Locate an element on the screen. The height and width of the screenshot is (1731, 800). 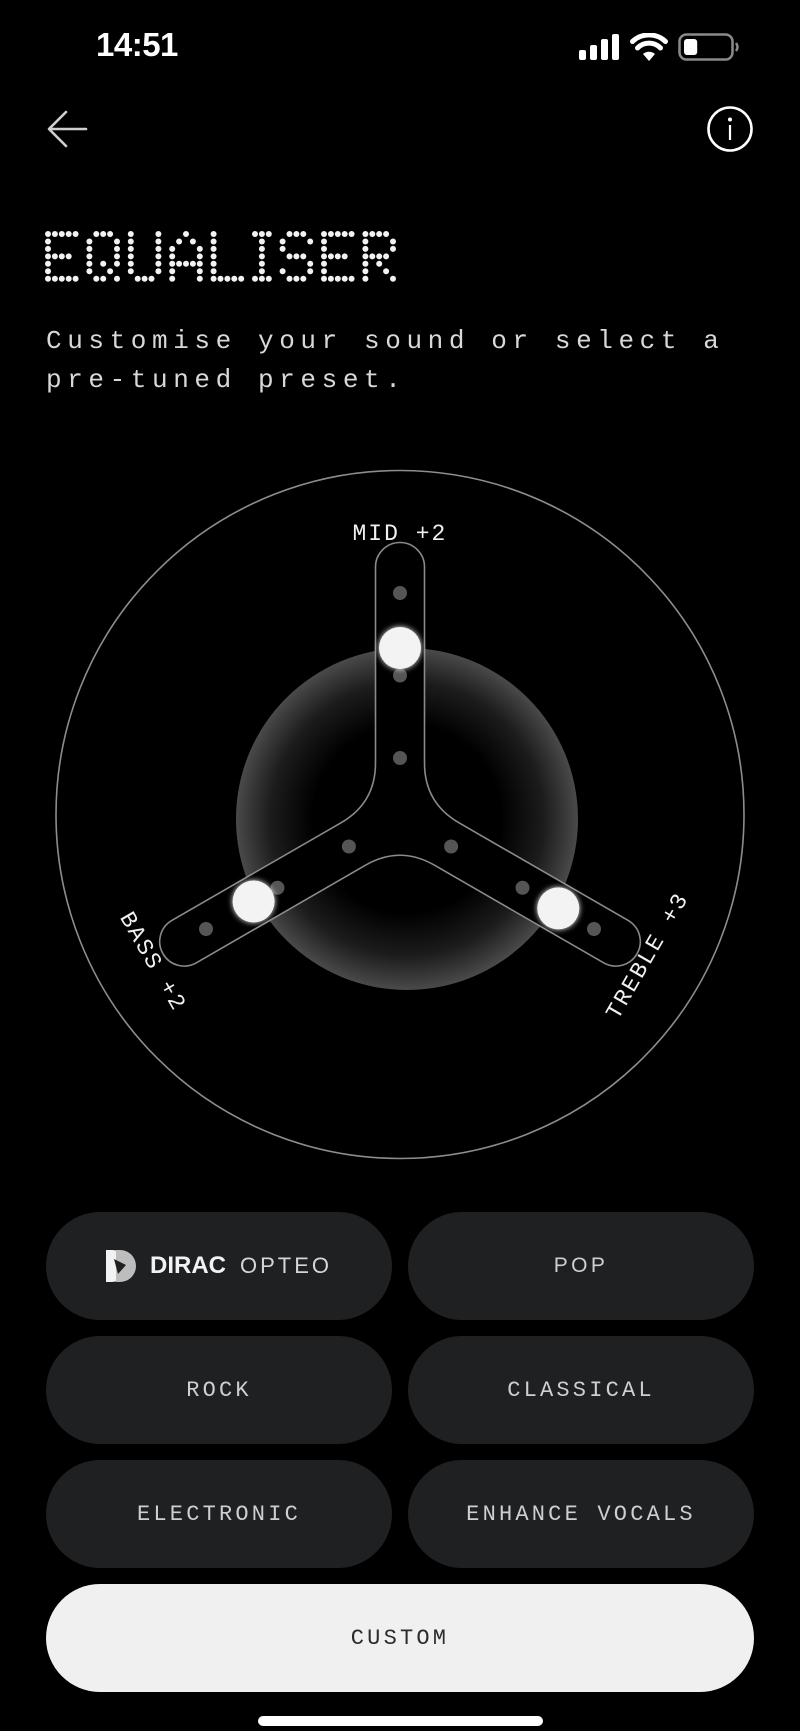
back-button is located at coordinates (68, 129).